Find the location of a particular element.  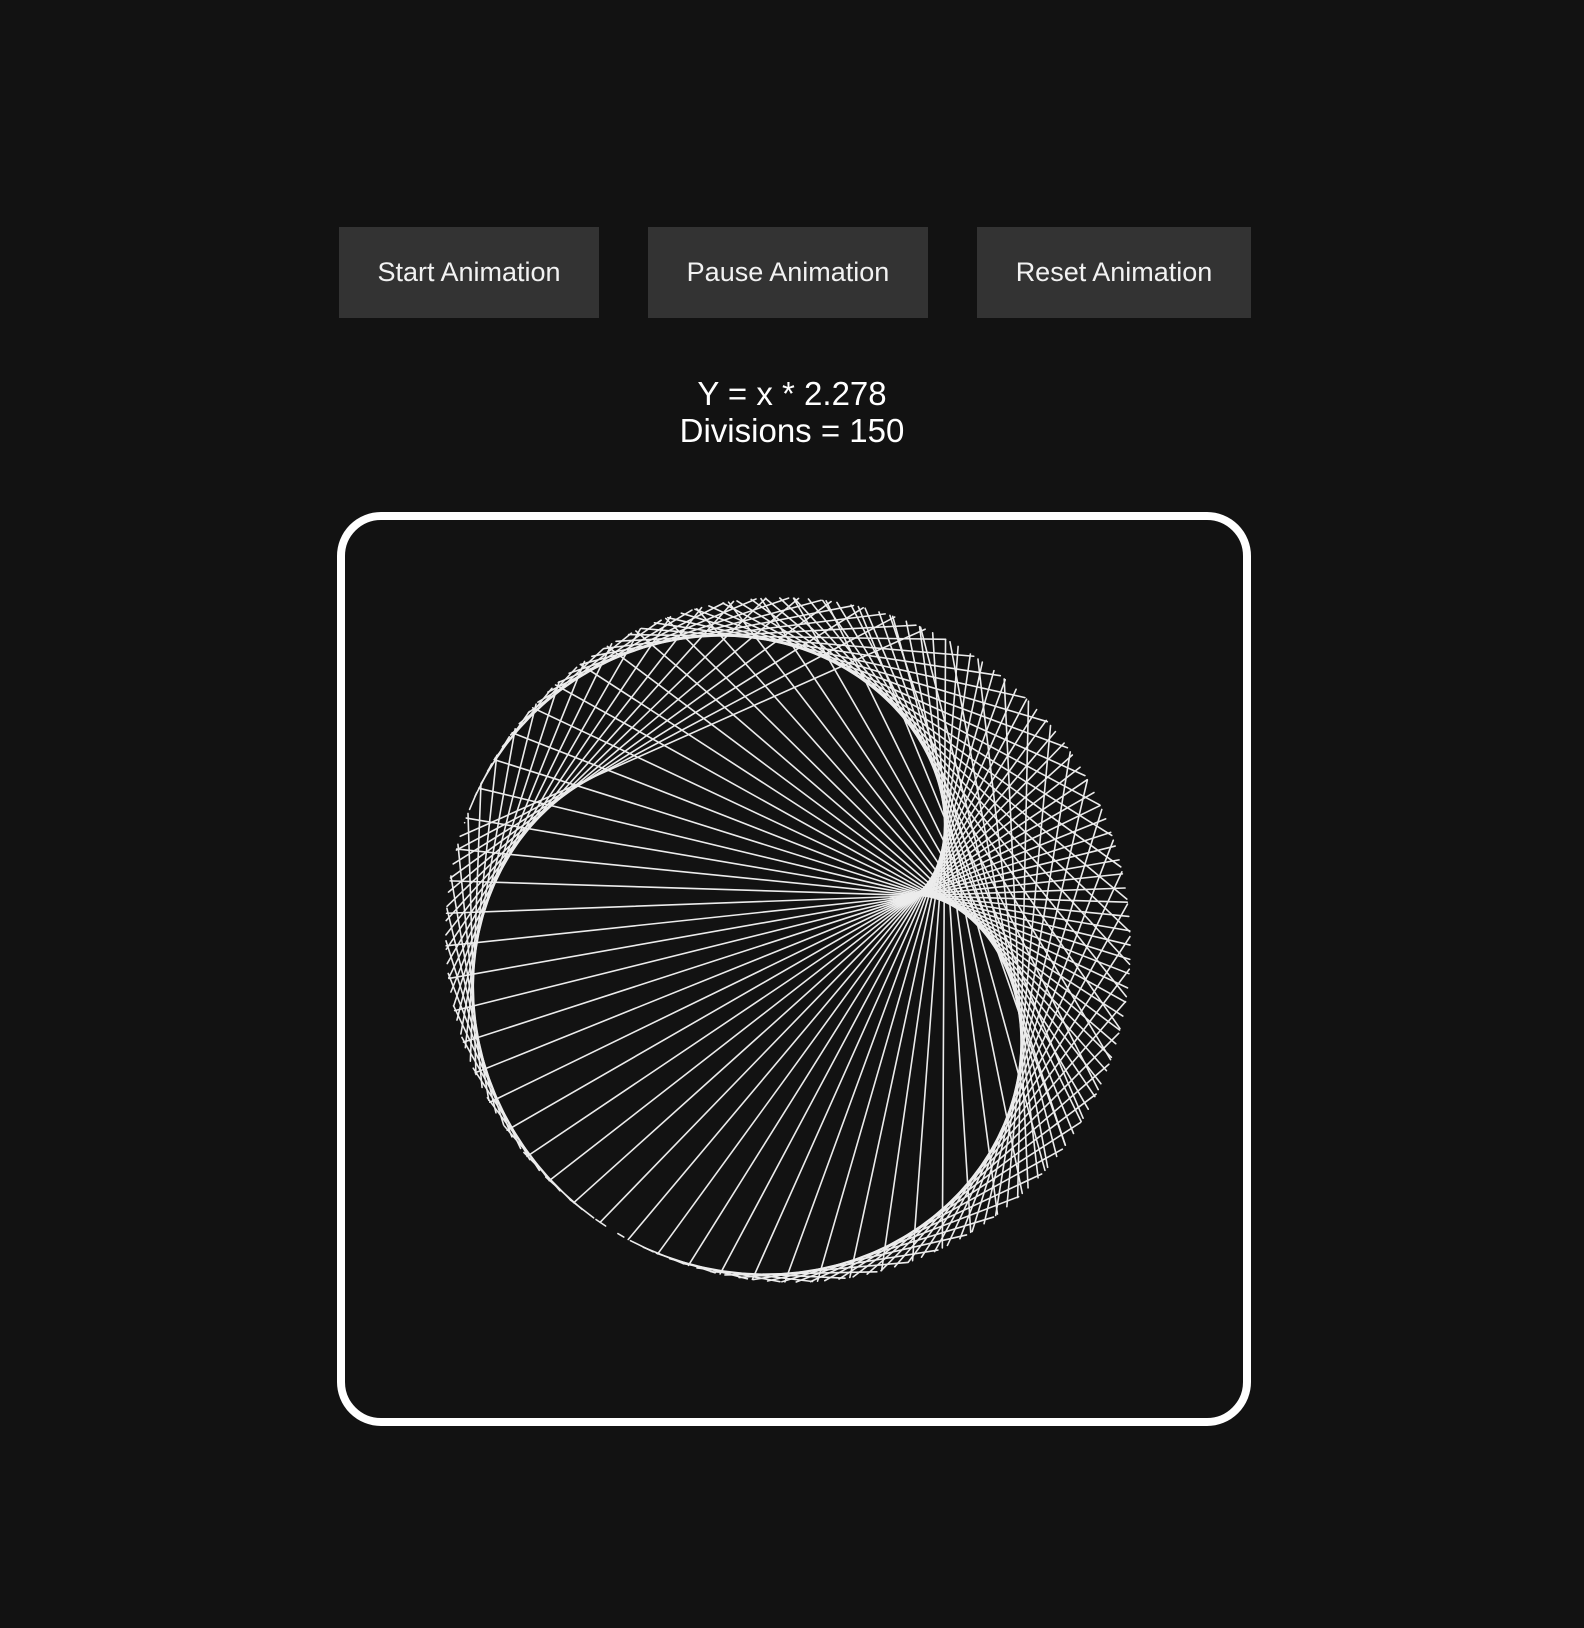

reset-animation-button: Reset Animation is located at coordinates (1114, 272).